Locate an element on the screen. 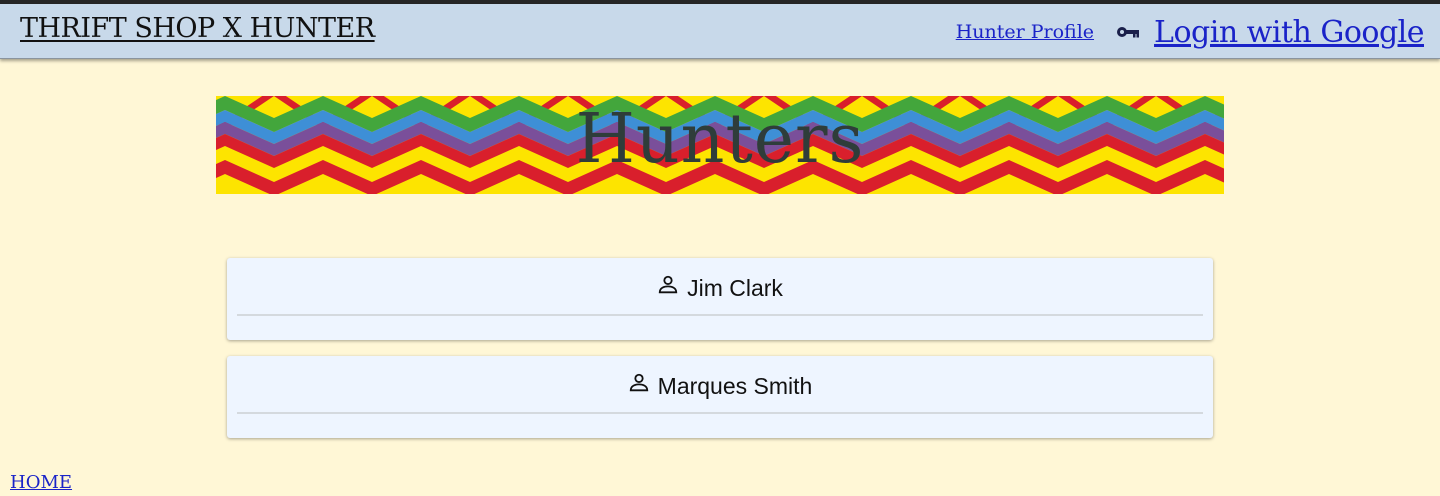 The image size is (1440, 496). hunters-banner: Hunters is located at coordinates (720, 145).